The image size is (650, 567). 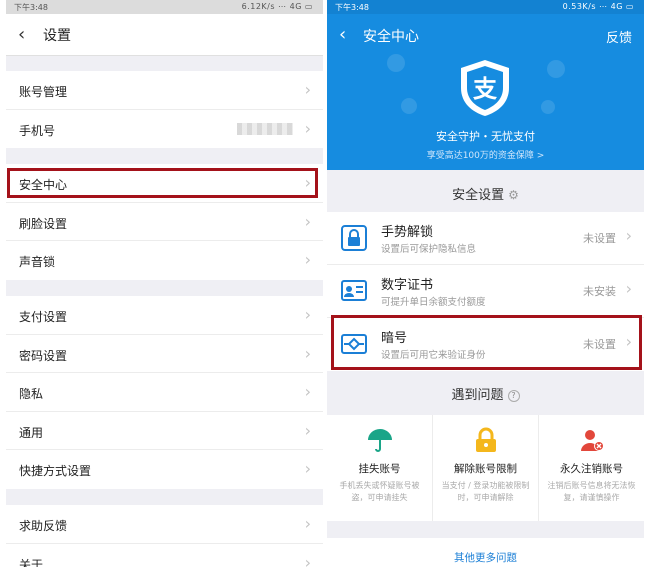 I want to click on settings-item-label: 关于, so click(x=31, y=562).